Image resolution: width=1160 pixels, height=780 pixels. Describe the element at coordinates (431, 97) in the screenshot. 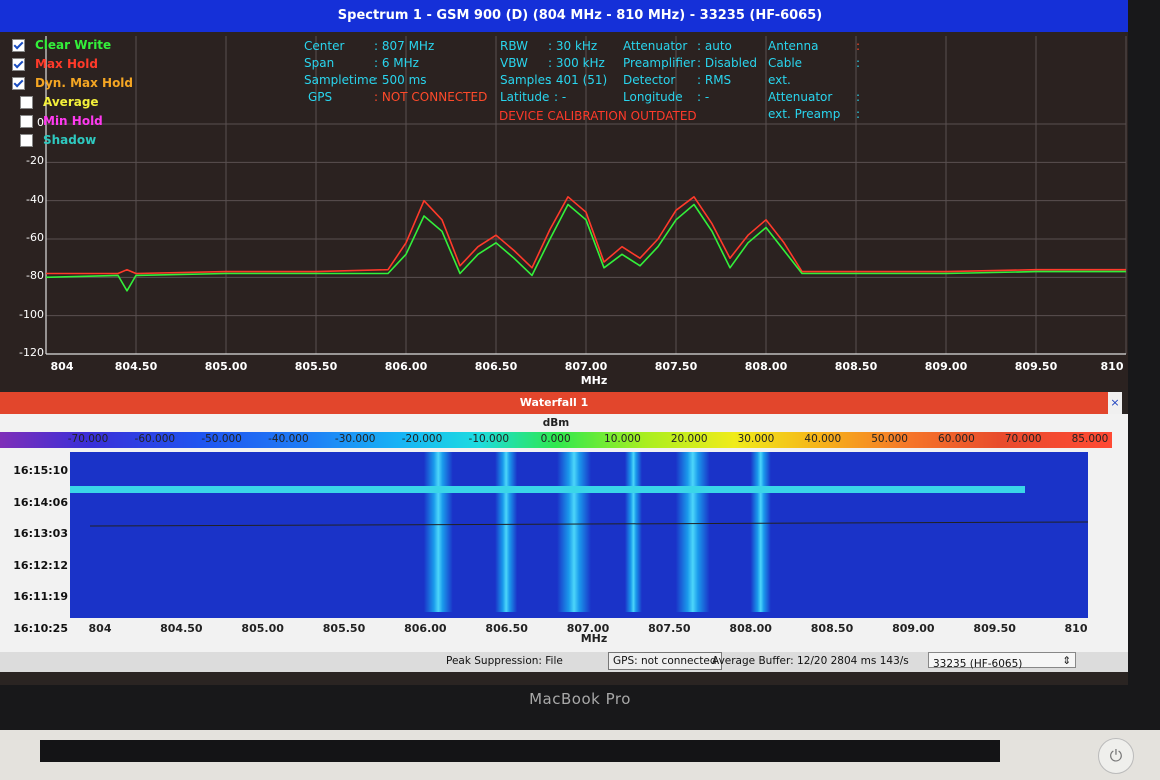

I see `gps-status: : NOT CONNECTED` at that location.